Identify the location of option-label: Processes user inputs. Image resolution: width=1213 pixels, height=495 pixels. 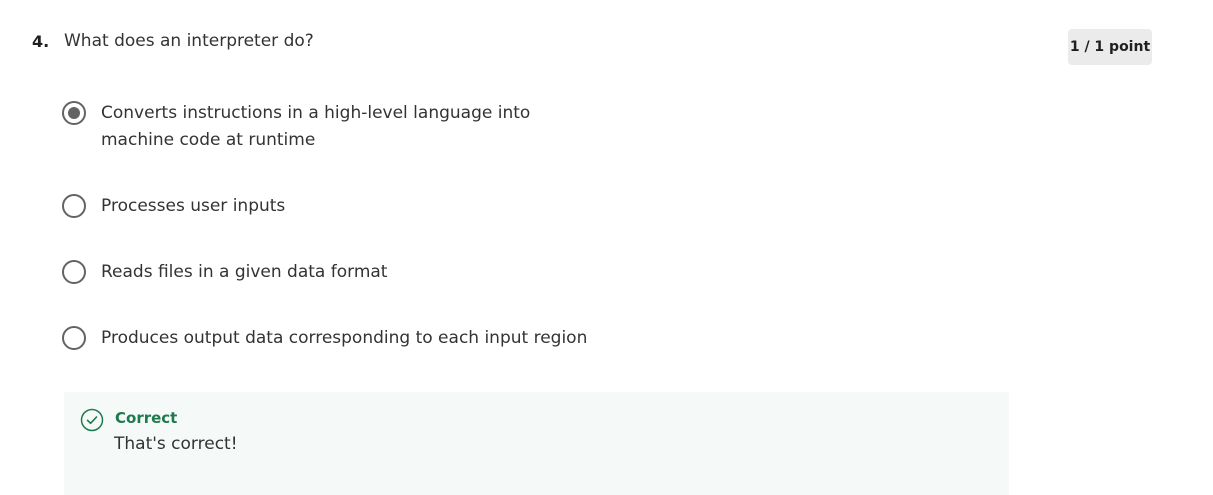
(346, 206).